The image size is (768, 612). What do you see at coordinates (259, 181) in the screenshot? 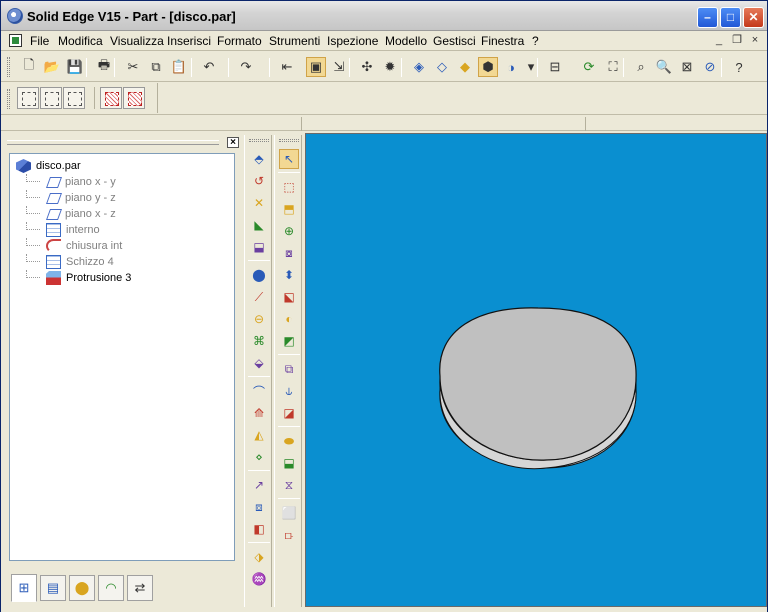
I see `feature-tool-icon: ↺` at bounding box center [259, 181].